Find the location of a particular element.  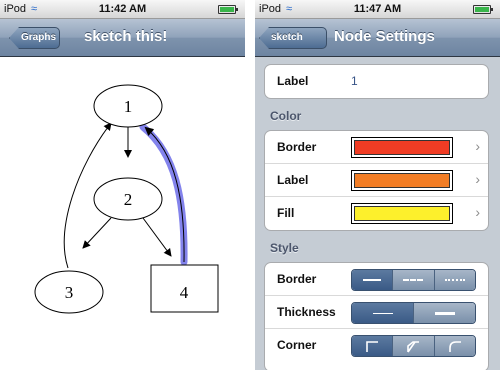

clock: 11:47 AM is located at coordinates (377, 9).